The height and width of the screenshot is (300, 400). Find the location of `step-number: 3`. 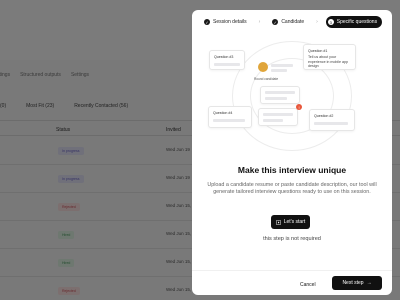

step-number: 3 is located at coordinates (330, 22).